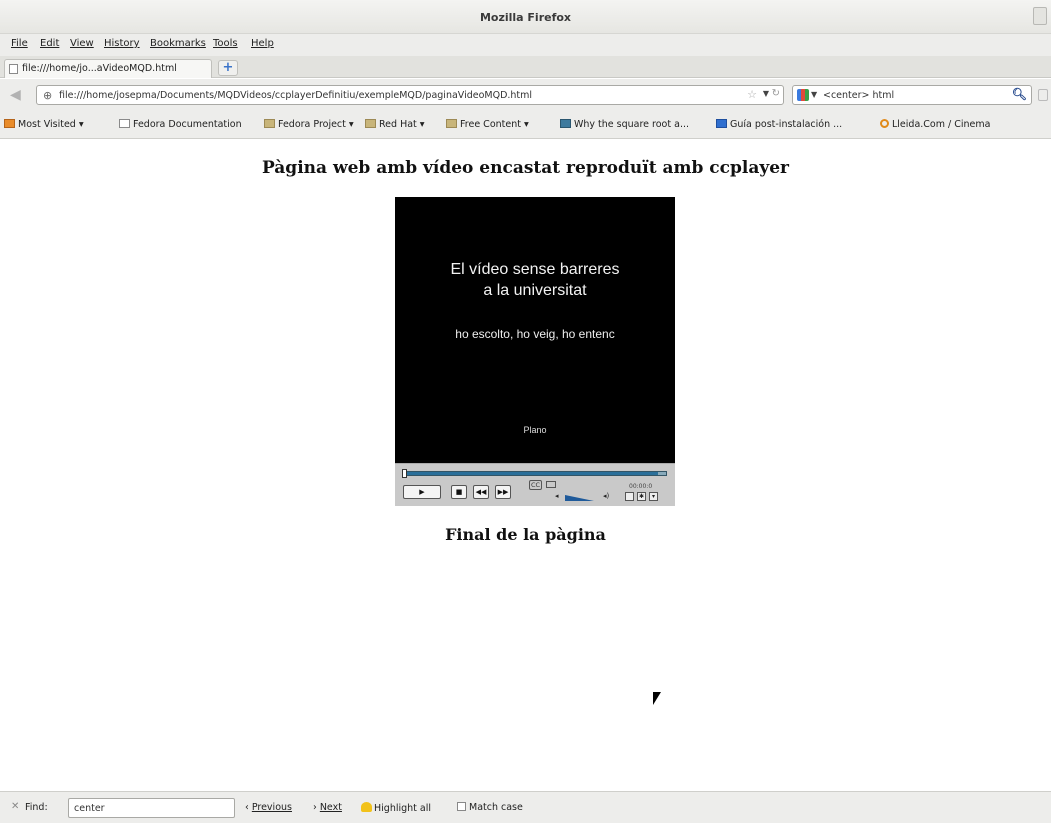  I want to click on reload-icon: ↻, so click(776, 93).